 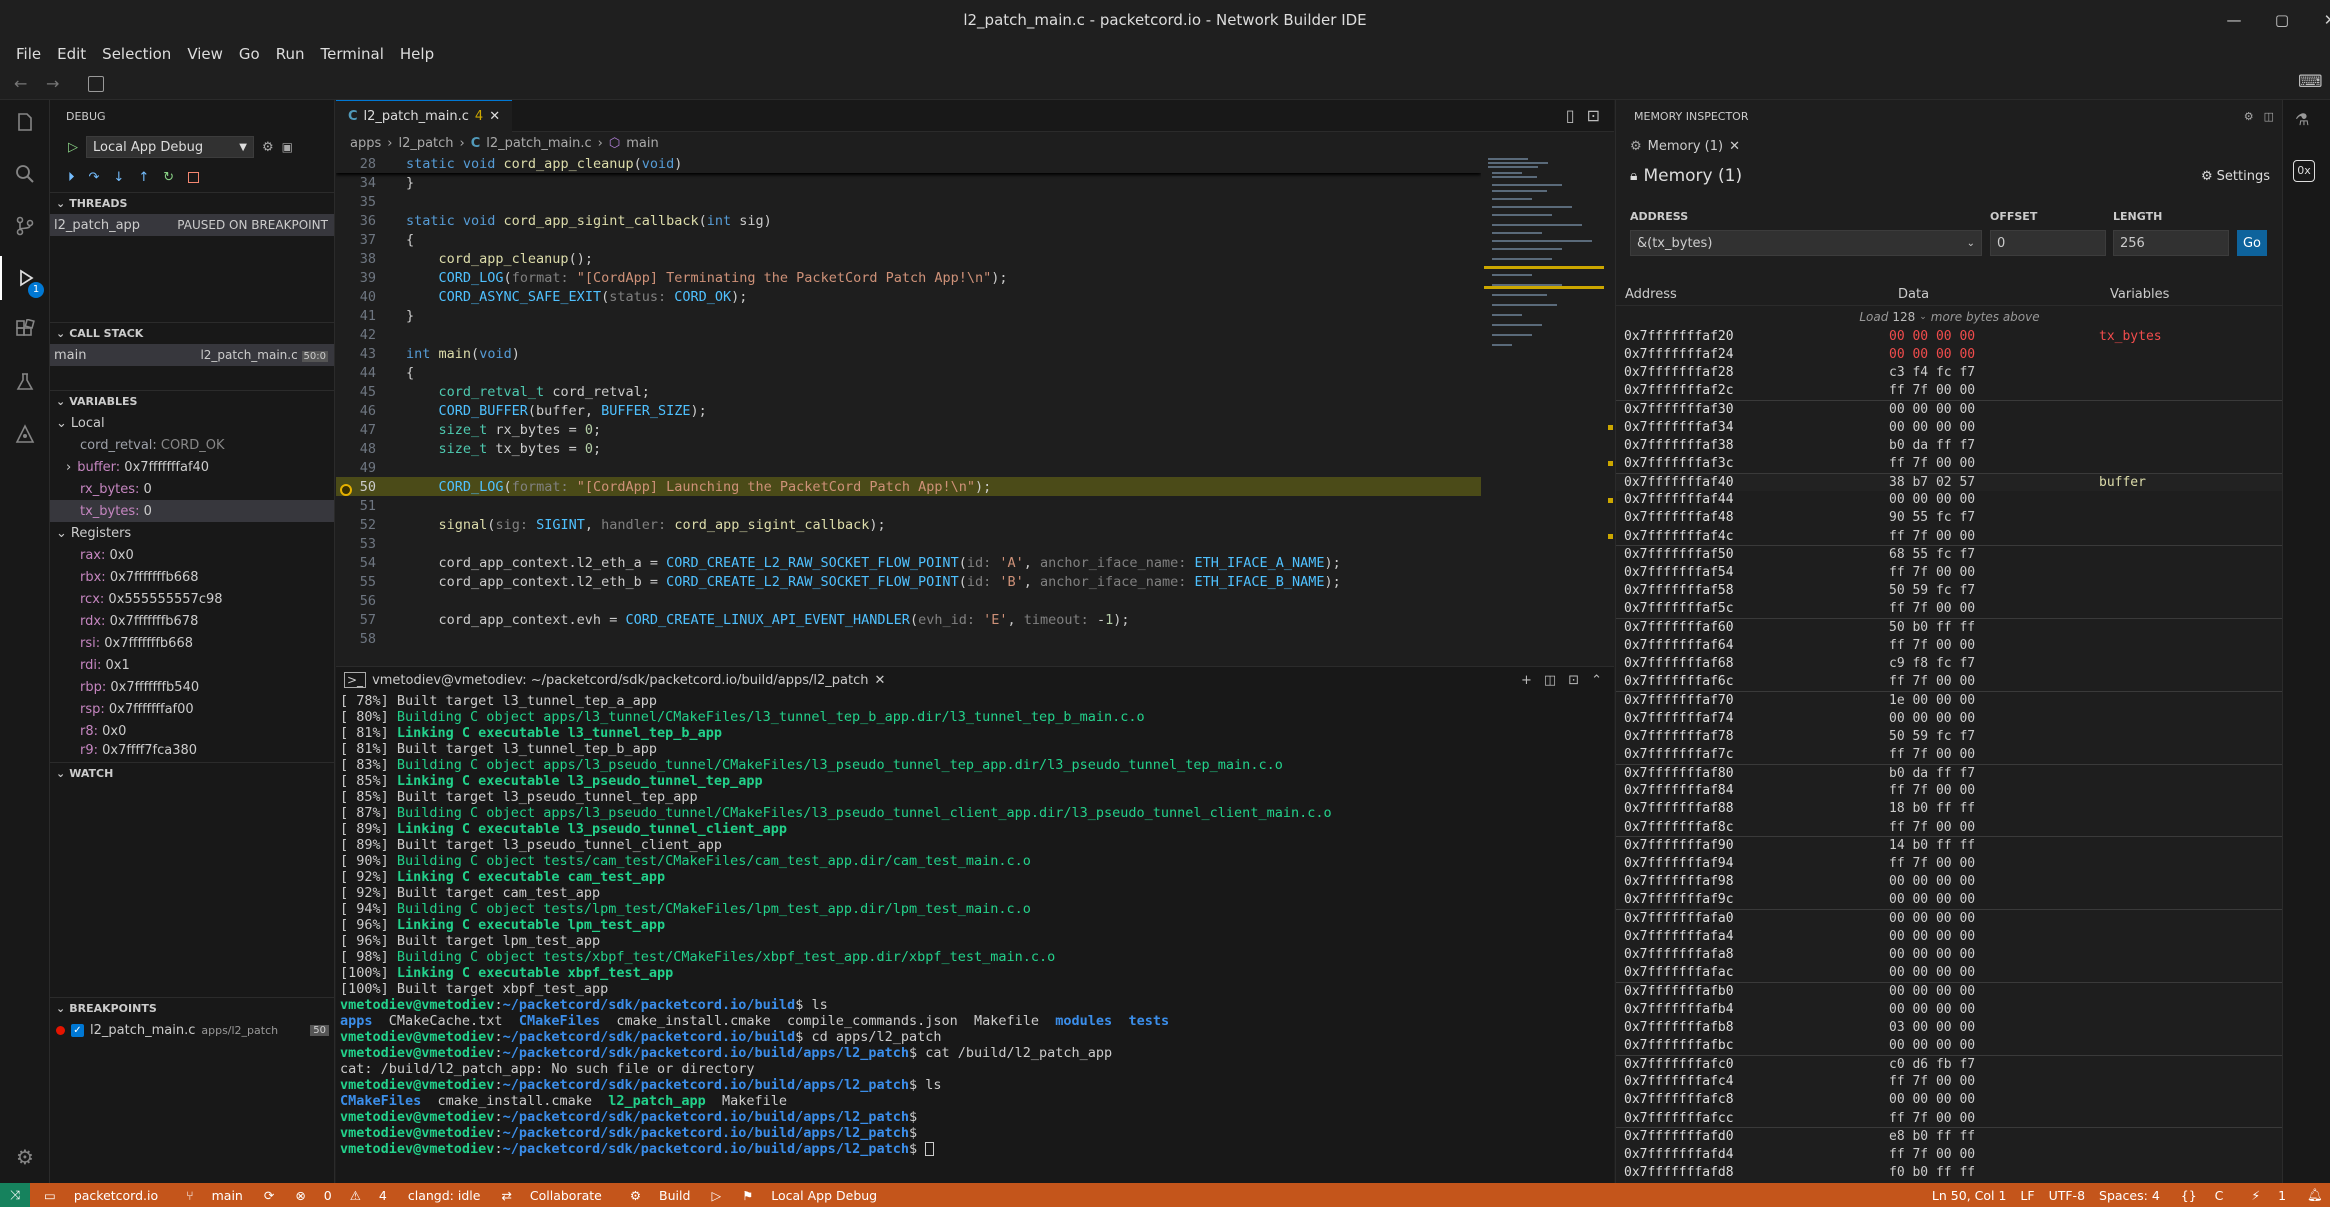 What do you see at coordinates (642, 143) in the screenshot?
I see `breadcrumb-item: main` at bounding box center [642, 143].